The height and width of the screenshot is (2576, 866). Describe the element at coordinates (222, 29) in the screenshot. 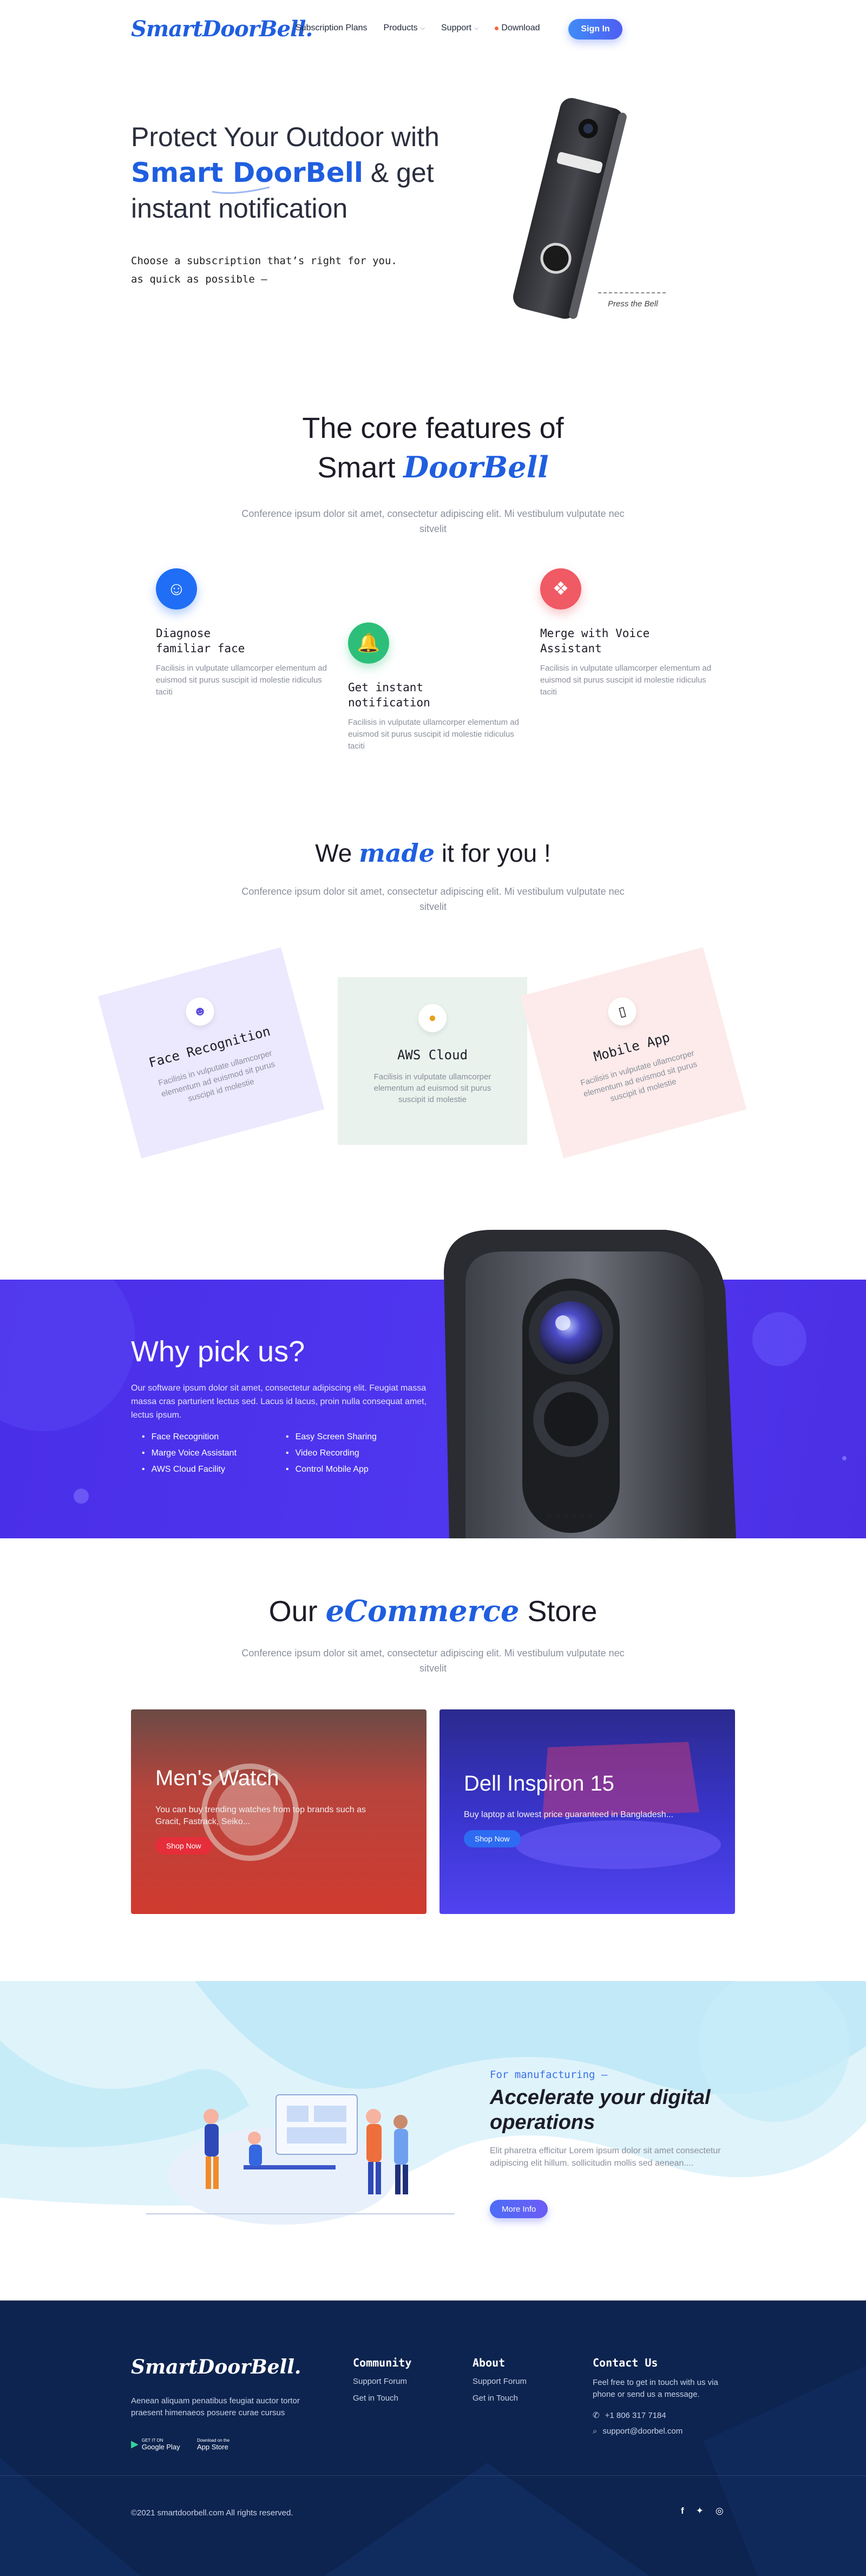

I see `site-logo: SmartDoorBell.` at that location.